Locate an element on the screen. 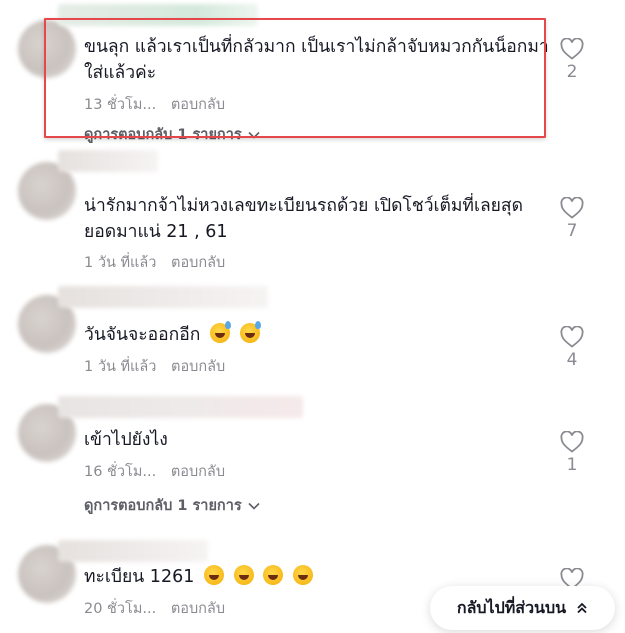 The width and height of the screenshot is (625, 633). comment-meta: 20 ชั่วโม... ตอบกลับ is located at coordinates (154, 608).